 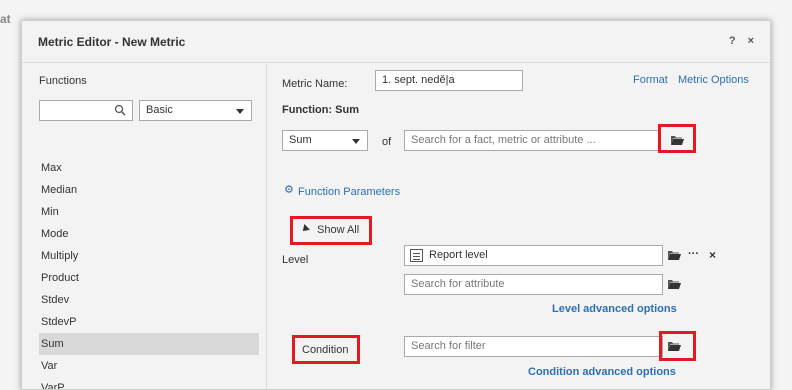 I want to click on function-item-multiply: Multiply, so click(x=149, y=256).